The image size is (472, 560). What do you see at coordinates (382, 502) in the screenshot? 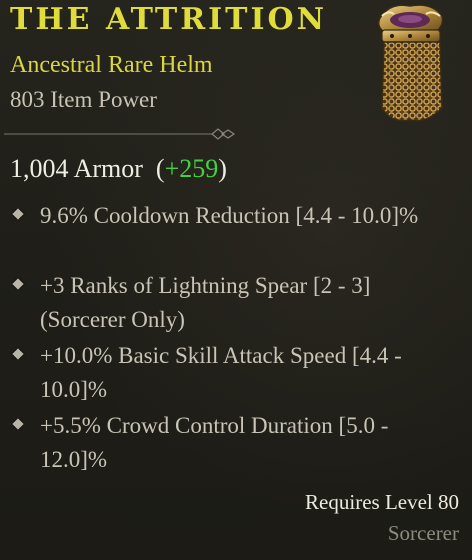
I see `level-requirement: Requires Level 80` at bounding box center [382, 502].